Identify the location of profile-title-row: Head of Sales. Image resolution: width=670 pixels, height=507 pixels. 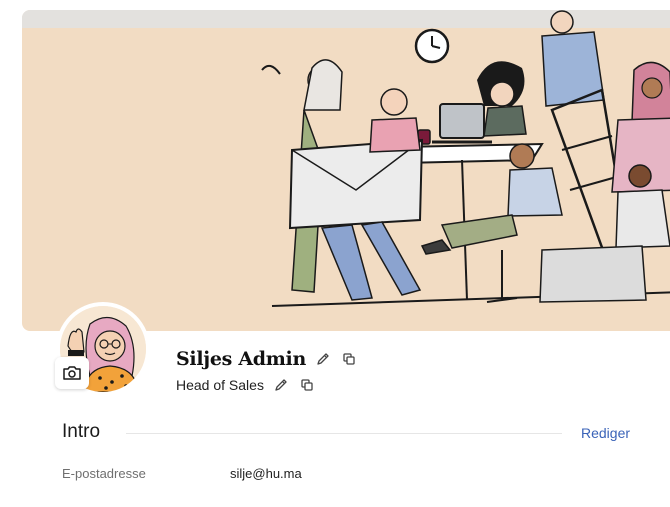
(246, 385).